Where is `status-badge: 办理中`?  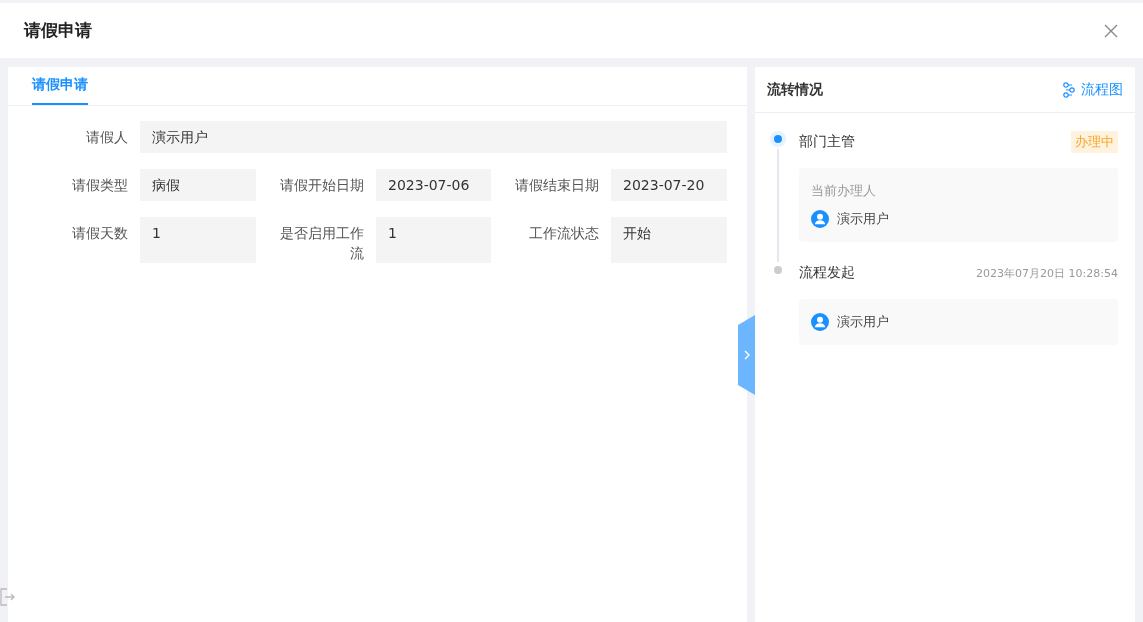 status-badge: 办理中 is located at coordinates (1094, 142).